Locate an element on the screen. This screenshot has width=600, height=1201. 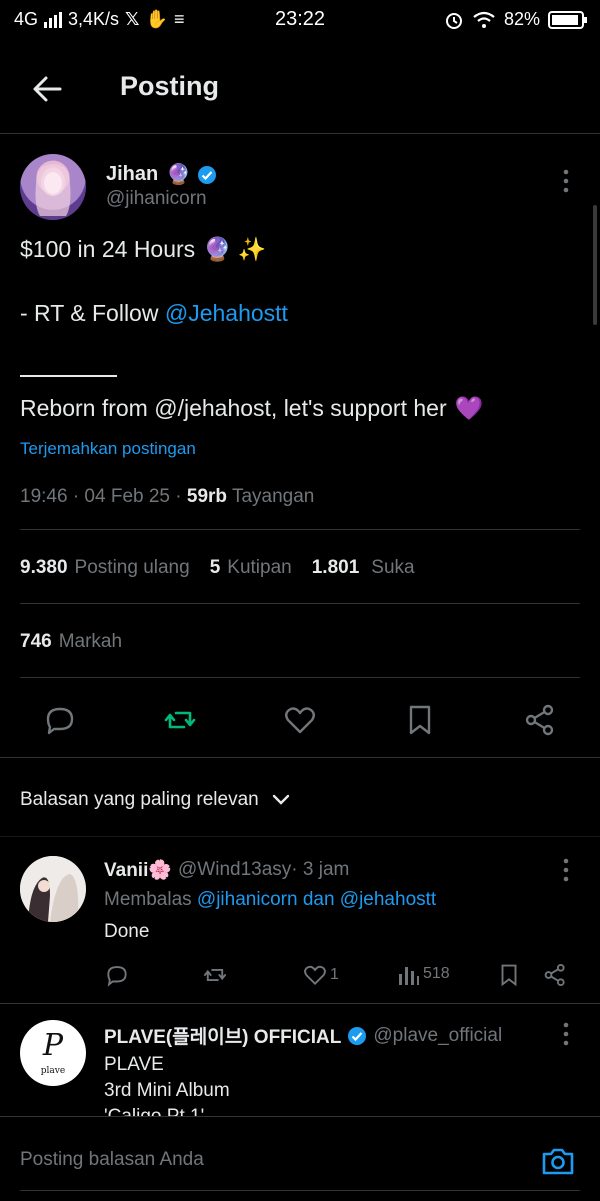
wifi-icon is located at coordinates (484, 19).